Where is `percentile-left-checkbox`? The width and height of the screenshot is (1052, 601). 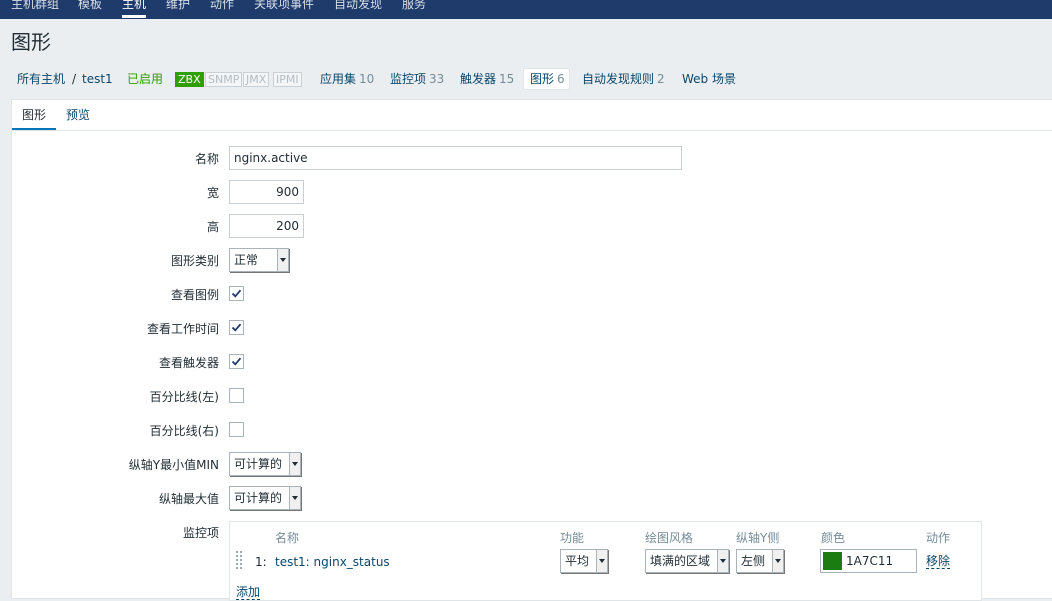
percentile-left-checkbox is located at coordinates (236, 395).